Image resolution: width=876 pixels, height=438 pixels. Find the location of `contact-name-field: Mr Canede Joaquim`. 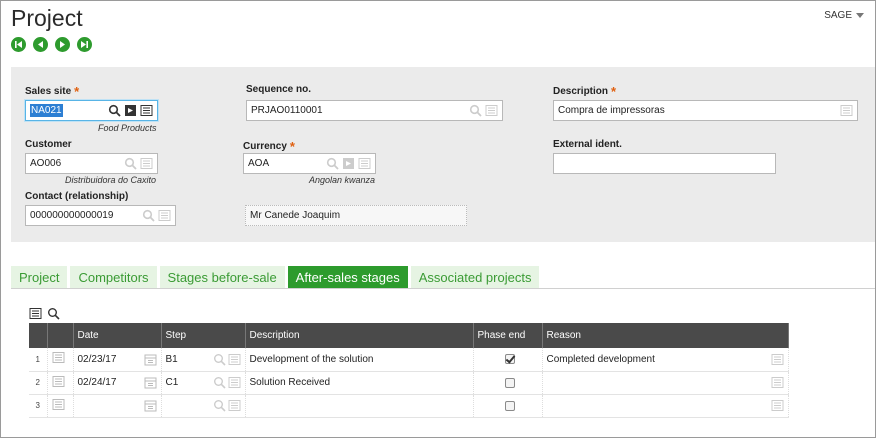

contact-name-field: Mr Canede Joaquim is located at coordinates (356, 215).